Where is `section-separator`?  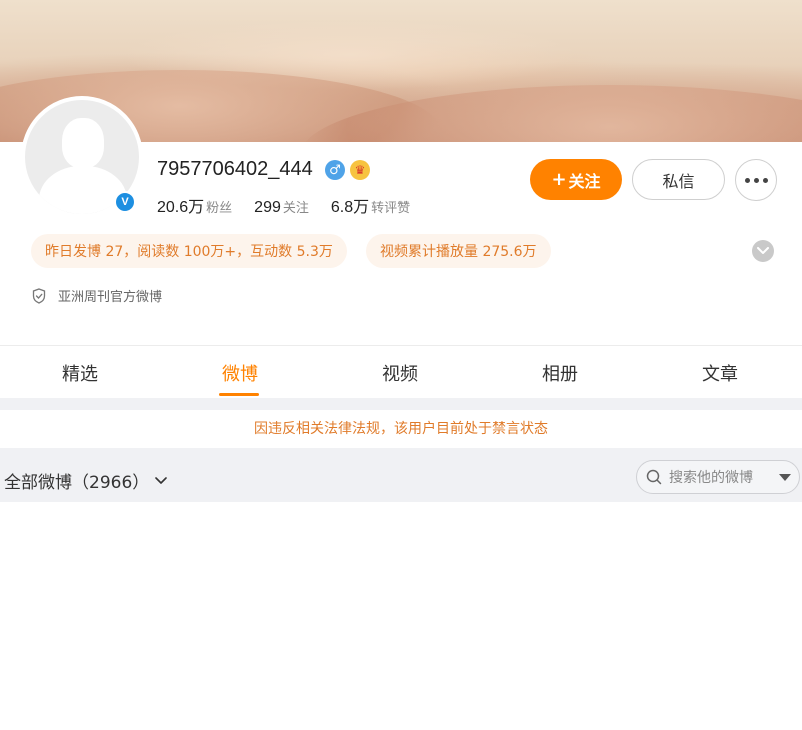
section-separator is located at coordinates (401, 404).